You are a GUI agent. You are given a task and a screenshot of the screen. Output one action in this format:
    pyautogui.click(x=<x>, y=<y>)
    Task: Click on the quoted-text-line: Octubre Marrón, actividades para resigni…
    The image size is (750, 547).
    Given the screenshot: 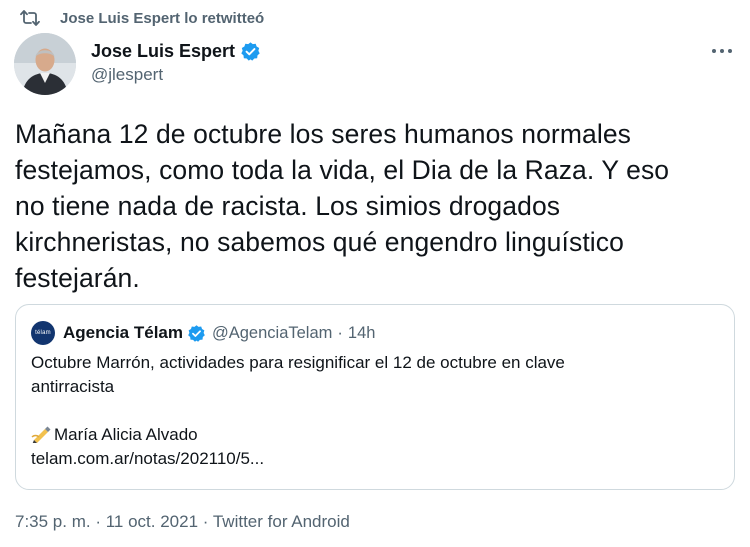 What is the action you would take?
    pyautogui.click(x=298, y=362)
    